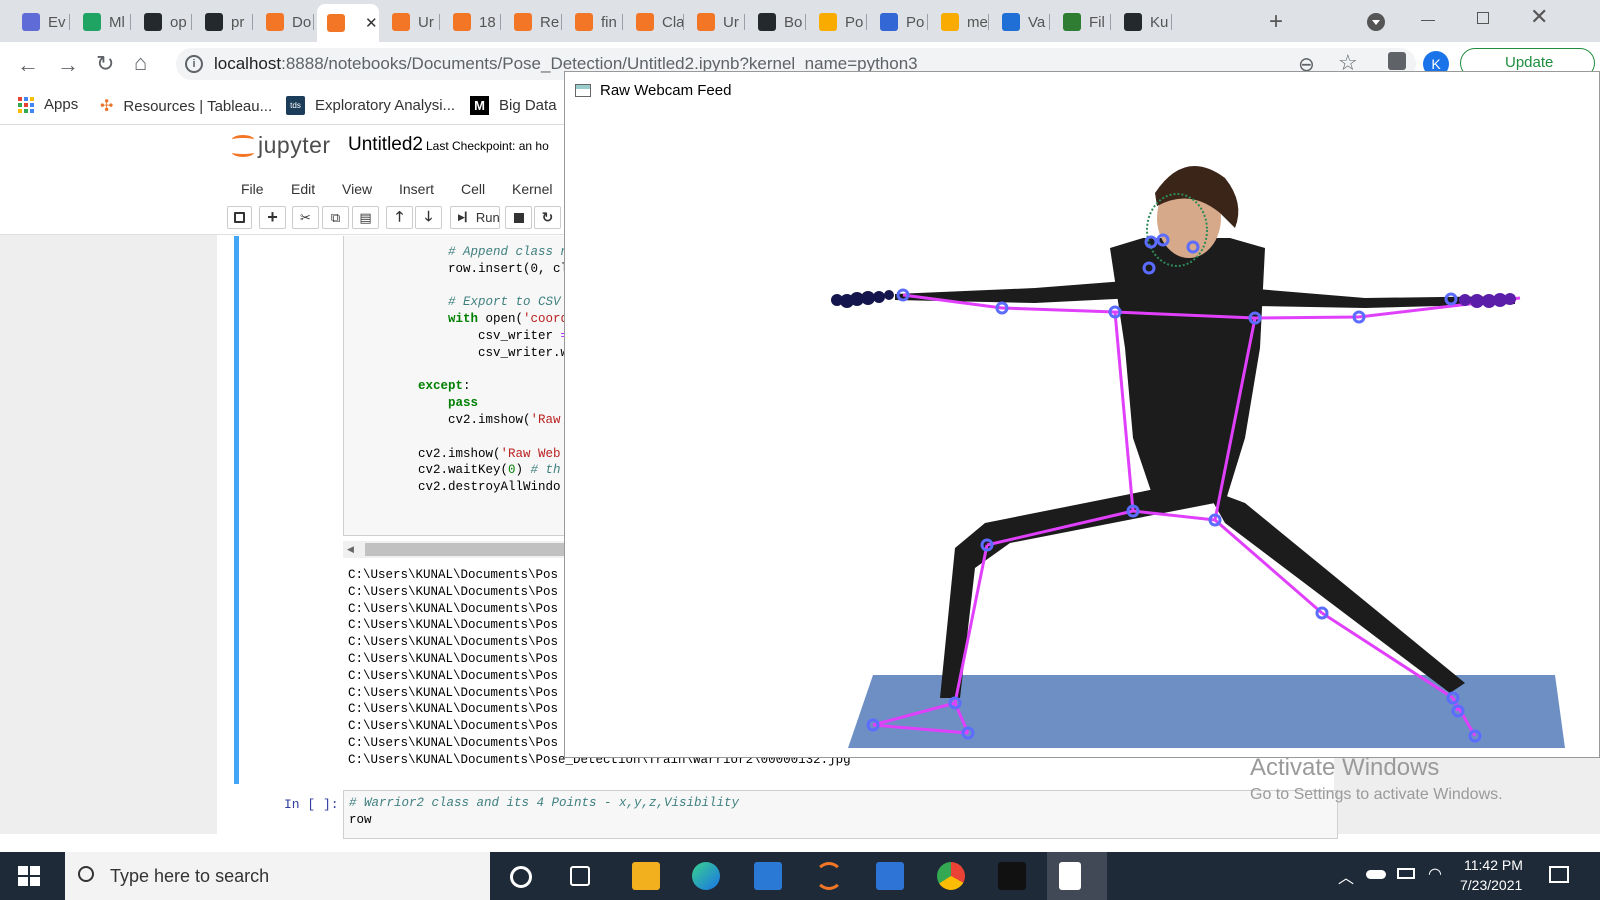 This screenshot has height=900, width=1600. What do you see at coordinates (960, 22) in the screenshot?
I see `browser-tab: me` at bounding box center [960, 22].